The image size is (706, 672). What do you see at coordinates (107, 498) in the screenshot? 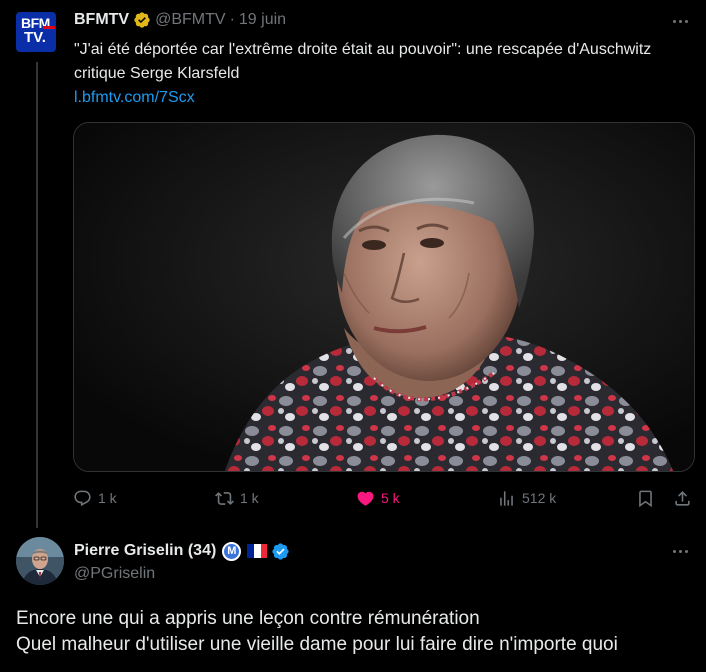
I see `reply-count: 1 k` at bounding box center [107, 498].